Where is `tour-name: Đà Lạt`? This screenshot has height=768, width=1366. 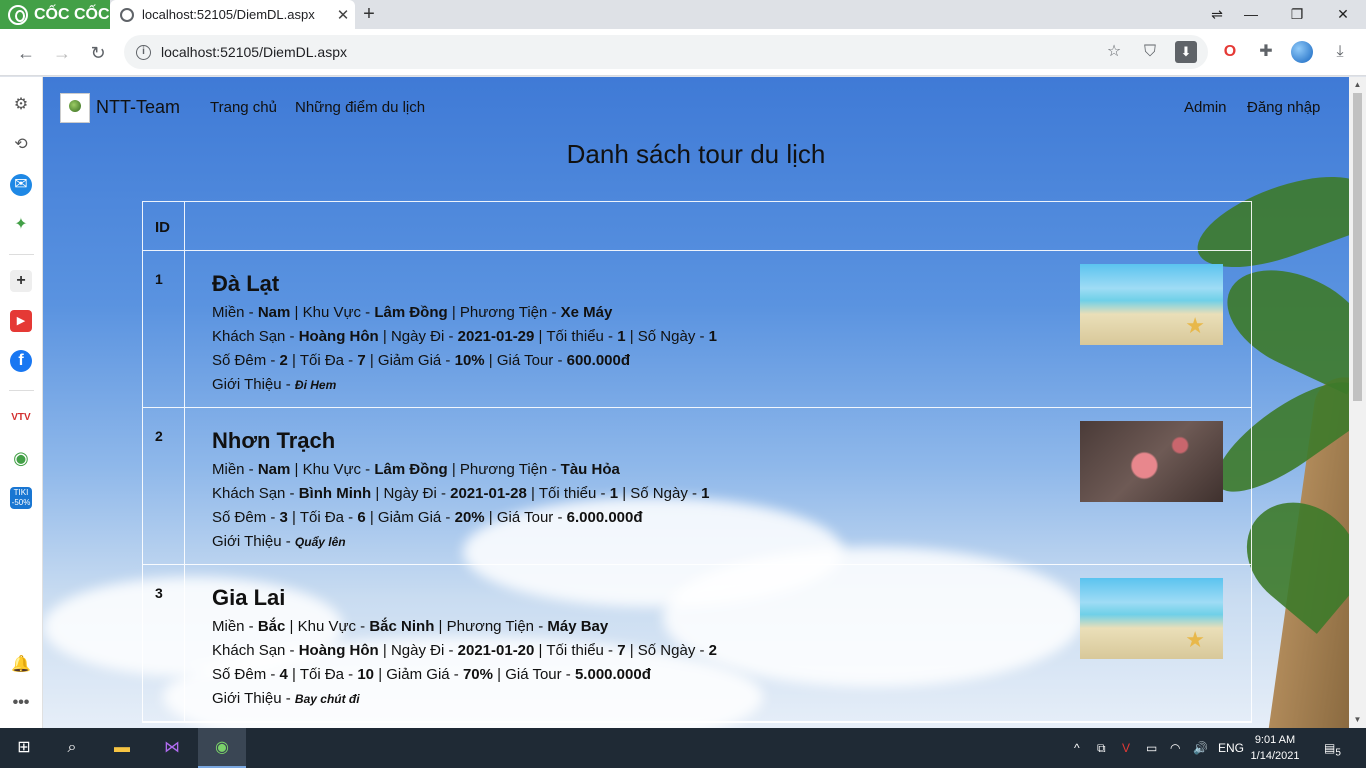
tour-name: Đà Lạt is located at coordinates (637, 284).